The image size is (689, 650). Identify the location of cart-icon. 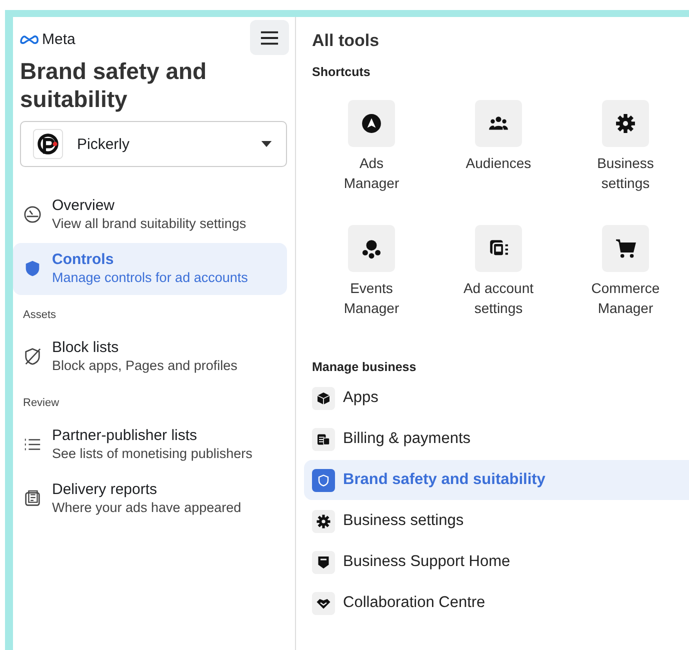
(625, 248).